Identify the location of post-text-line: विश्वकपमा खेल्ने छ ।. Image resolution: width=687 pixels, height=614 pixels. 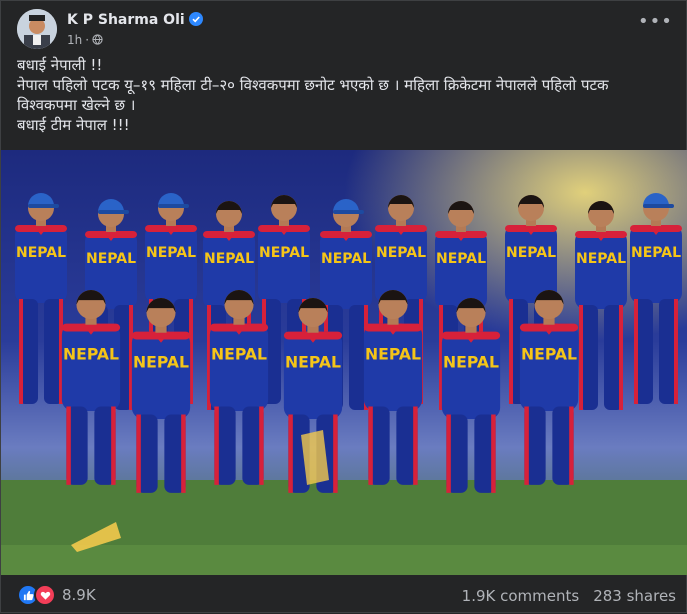
(76, 105).